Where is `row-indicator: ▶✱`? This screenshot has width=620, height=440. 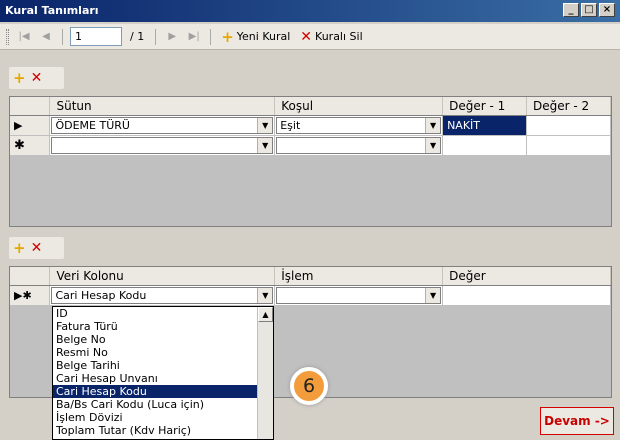
row-indicator: ▶✱ is located at coordinates (30, 295).